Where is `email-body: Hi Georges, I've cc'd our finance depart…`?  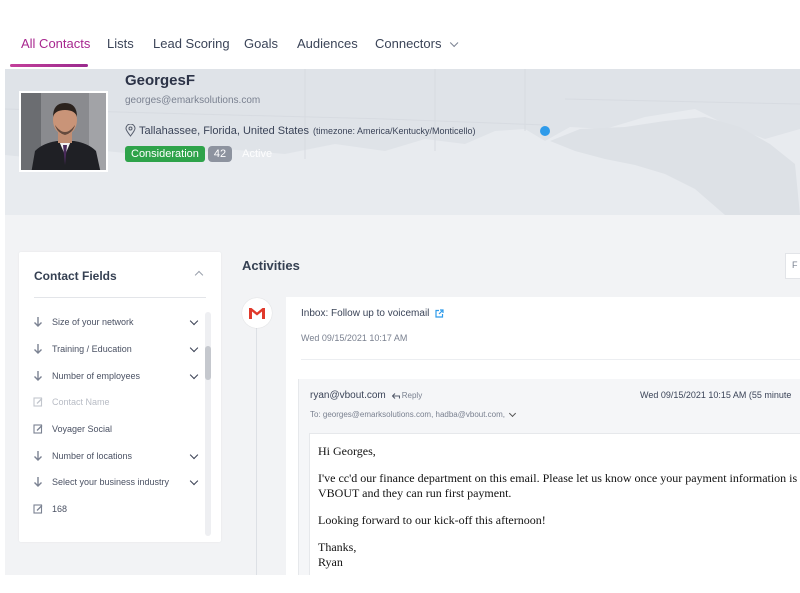
email-body: Hi Georges, I've cc'd our finance depart… is located at coordinates (554, 504).